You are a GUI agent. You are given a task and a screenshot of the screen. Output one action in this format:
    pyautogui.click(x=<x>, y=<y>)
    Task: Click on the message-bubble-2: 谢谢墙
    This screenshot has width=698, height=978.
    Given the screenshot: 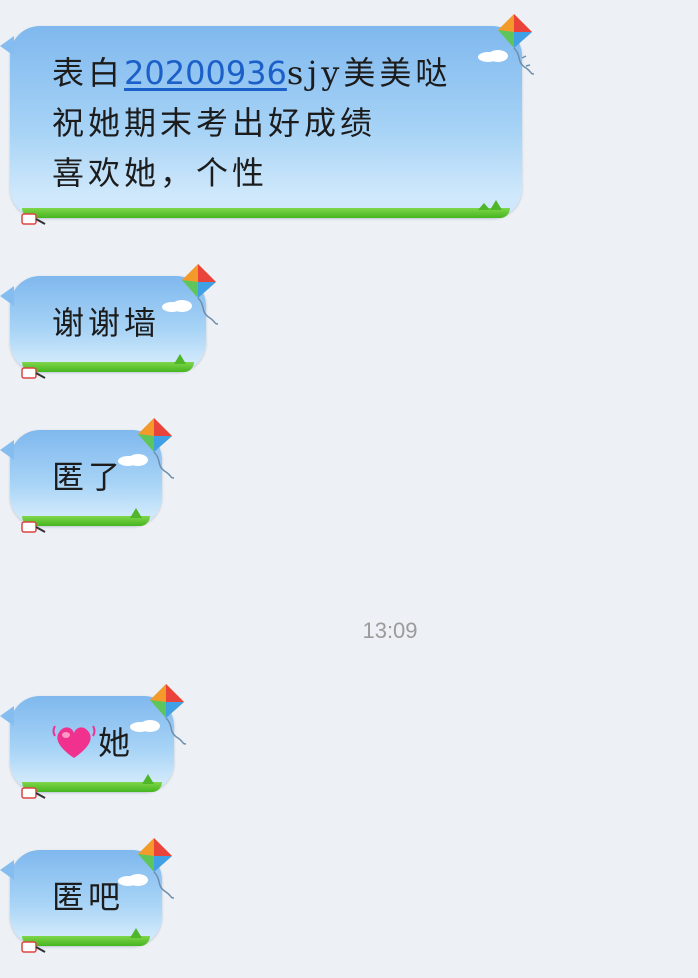 What is the action you would take?
    pyautogui.click(x=109, y=321)
    